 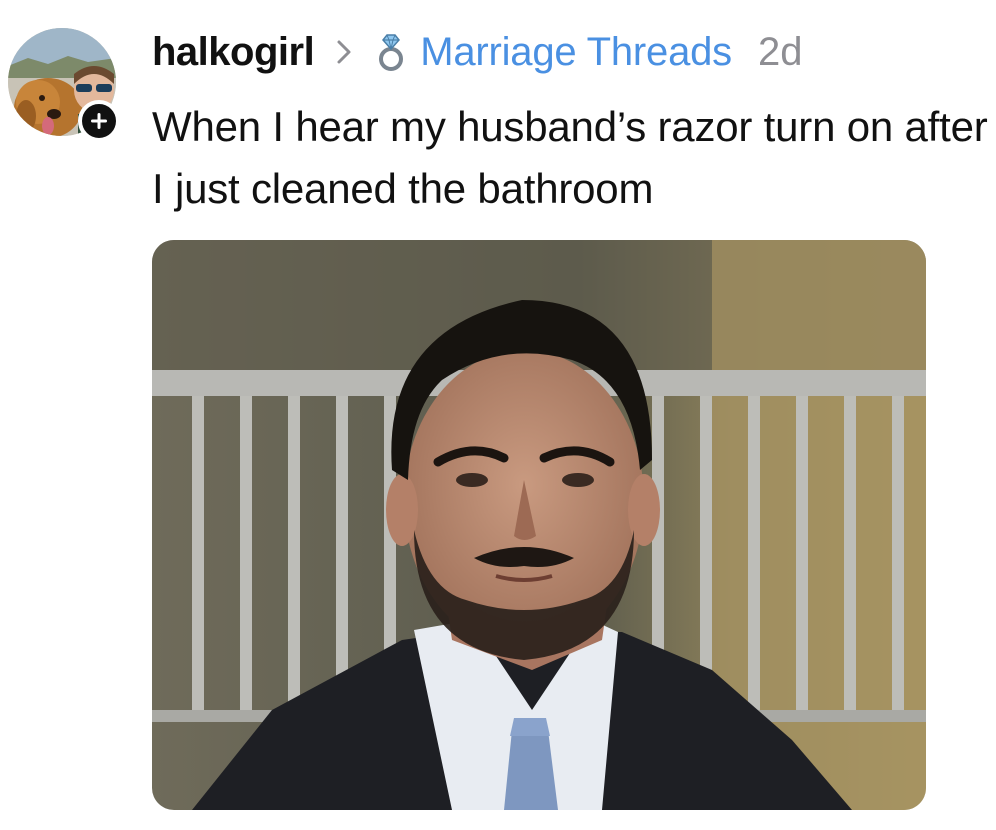 I want to click on follow-button, so click(x=99, y=121).